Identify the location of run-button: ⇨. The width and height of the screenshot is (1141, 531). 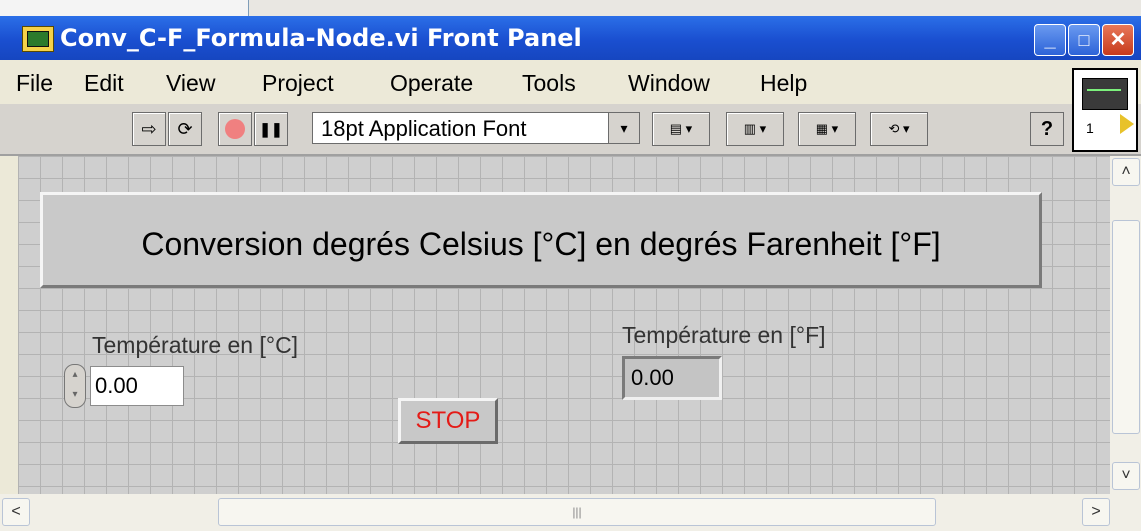
(149, 129).